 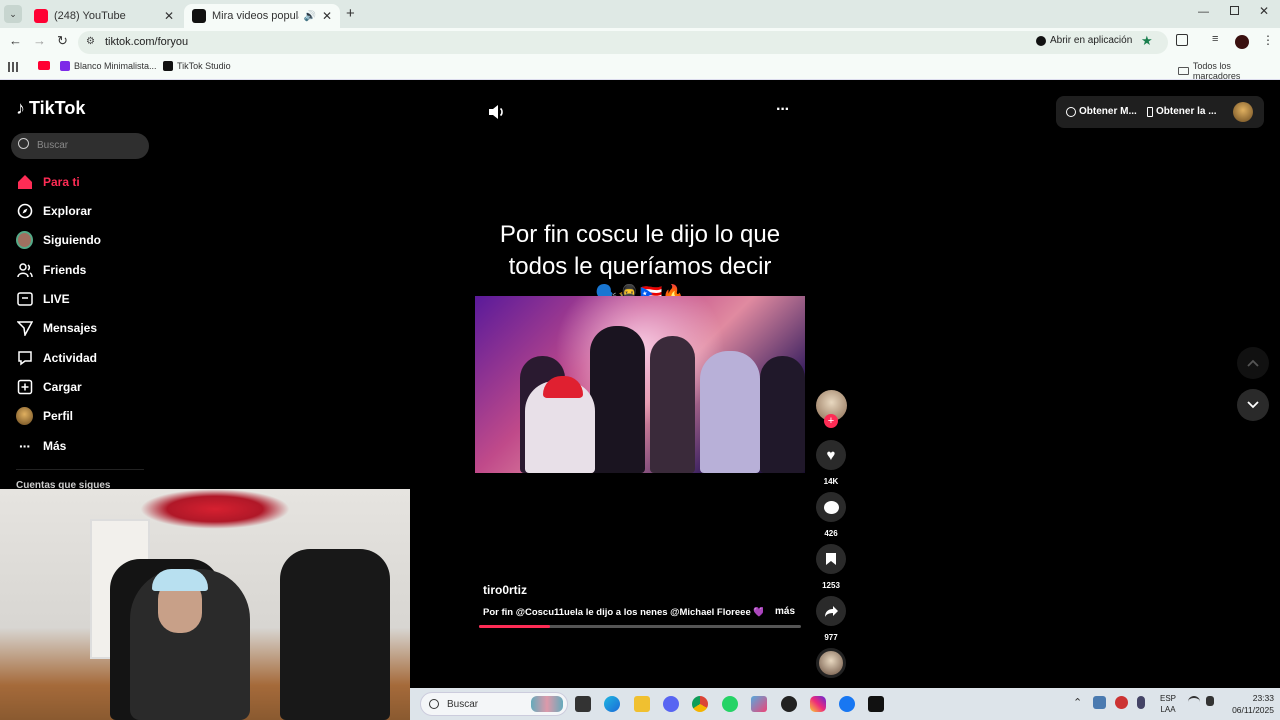 What do you see at coordinates (50, 108) in the screenshot?
I see `tiktok-logo: ♪ TikTok` at bounding box center [50, 108].